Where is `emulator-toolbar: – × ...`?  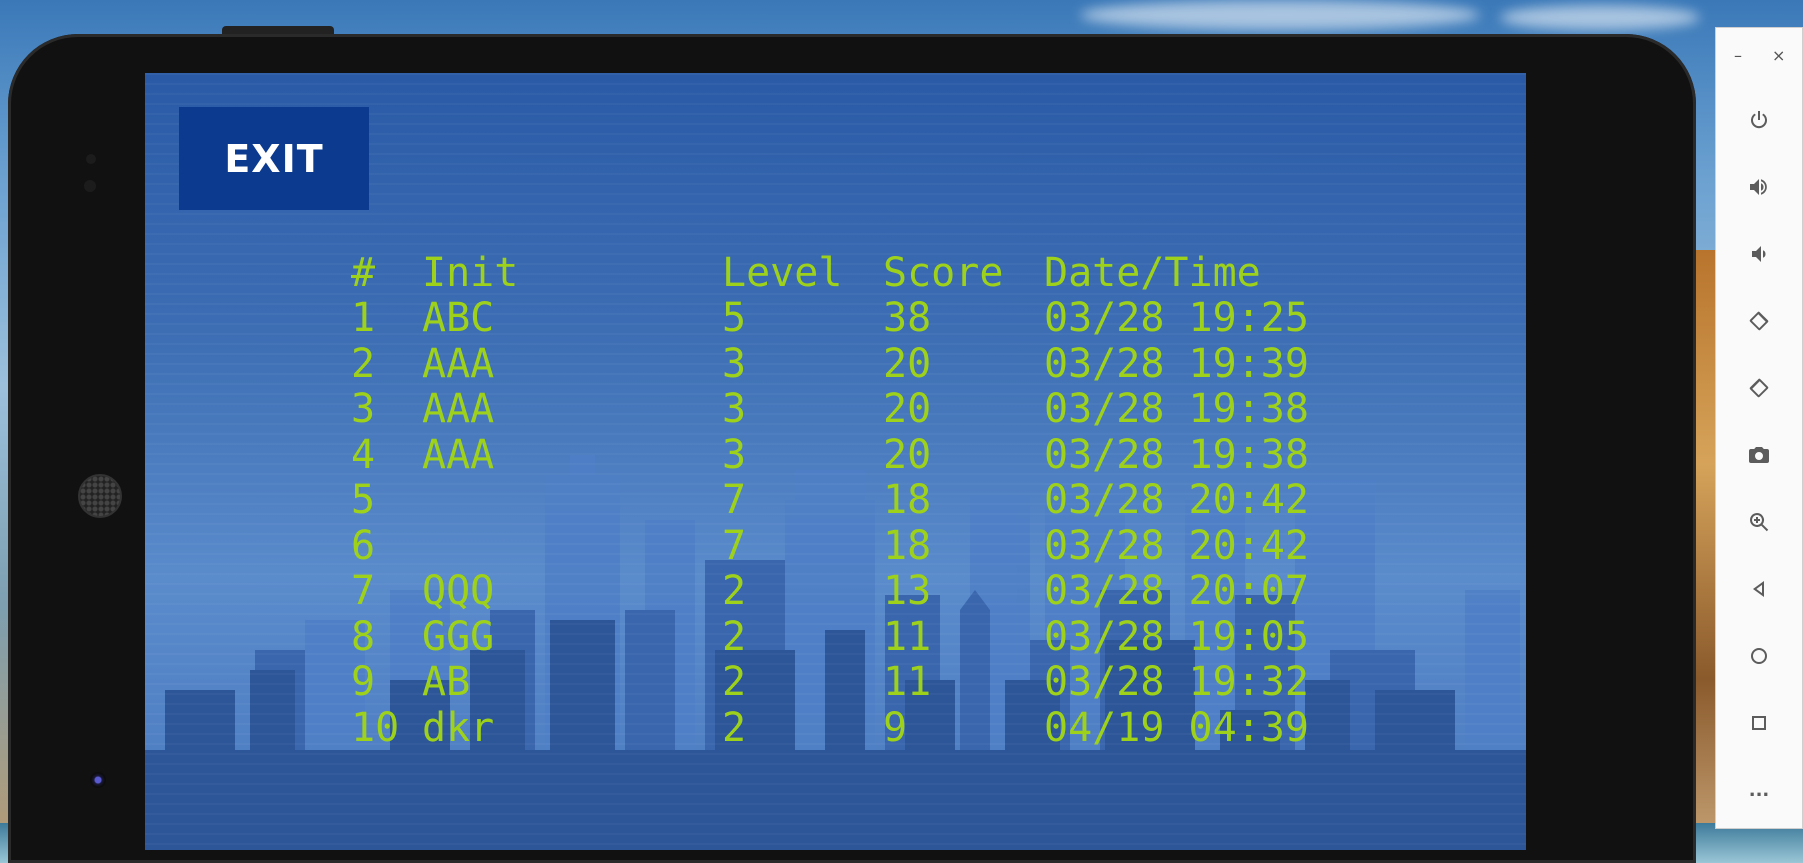 emulator-toolbar: – × ... is located at coordinates (1759, 428).